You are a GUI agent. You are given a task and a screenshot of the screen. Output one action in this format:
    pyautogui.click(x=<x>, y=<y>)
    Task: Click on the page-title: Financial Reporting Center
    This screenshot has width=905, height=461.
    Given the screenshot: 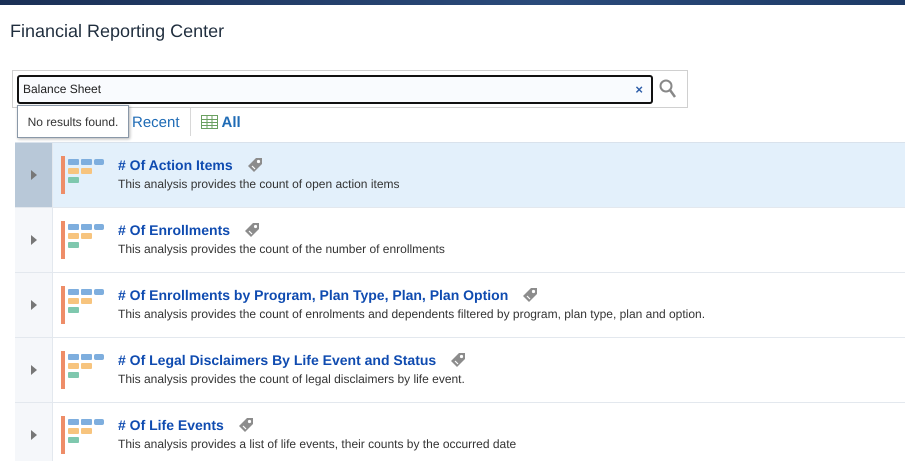 What is the action you would take?
    pyautogui.click(x=117, y=31)
    